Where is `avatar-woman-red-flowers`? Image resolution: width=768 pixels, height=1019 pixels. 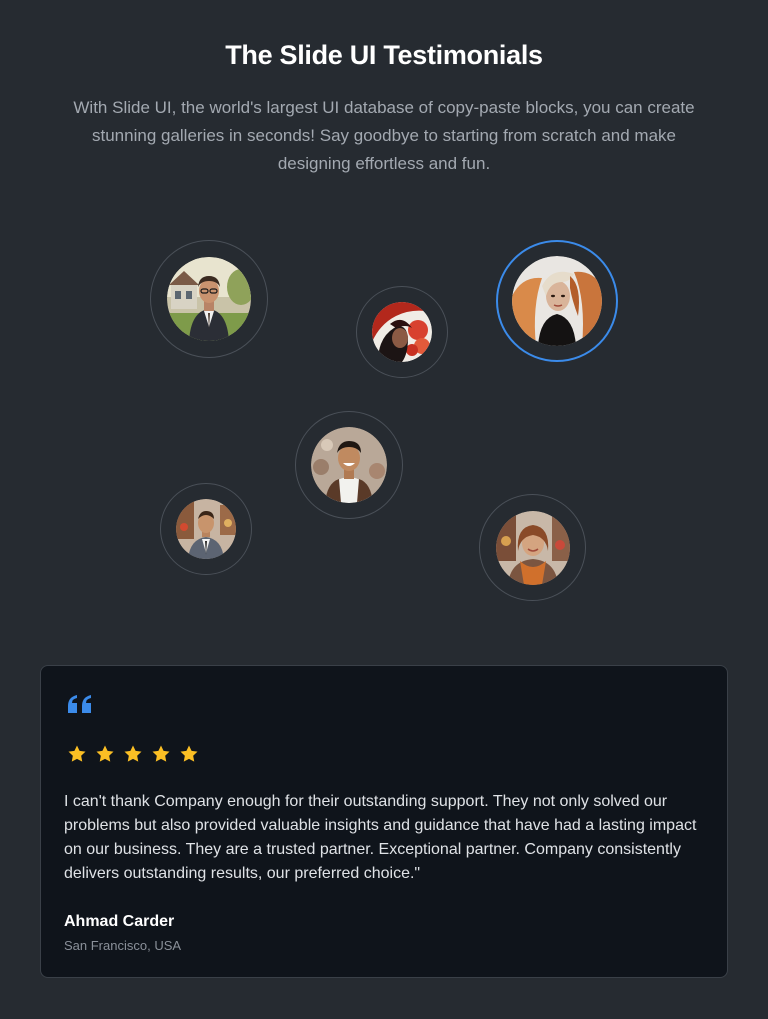
avatar-woman-red-flowers is located at coordinates (402, 332).